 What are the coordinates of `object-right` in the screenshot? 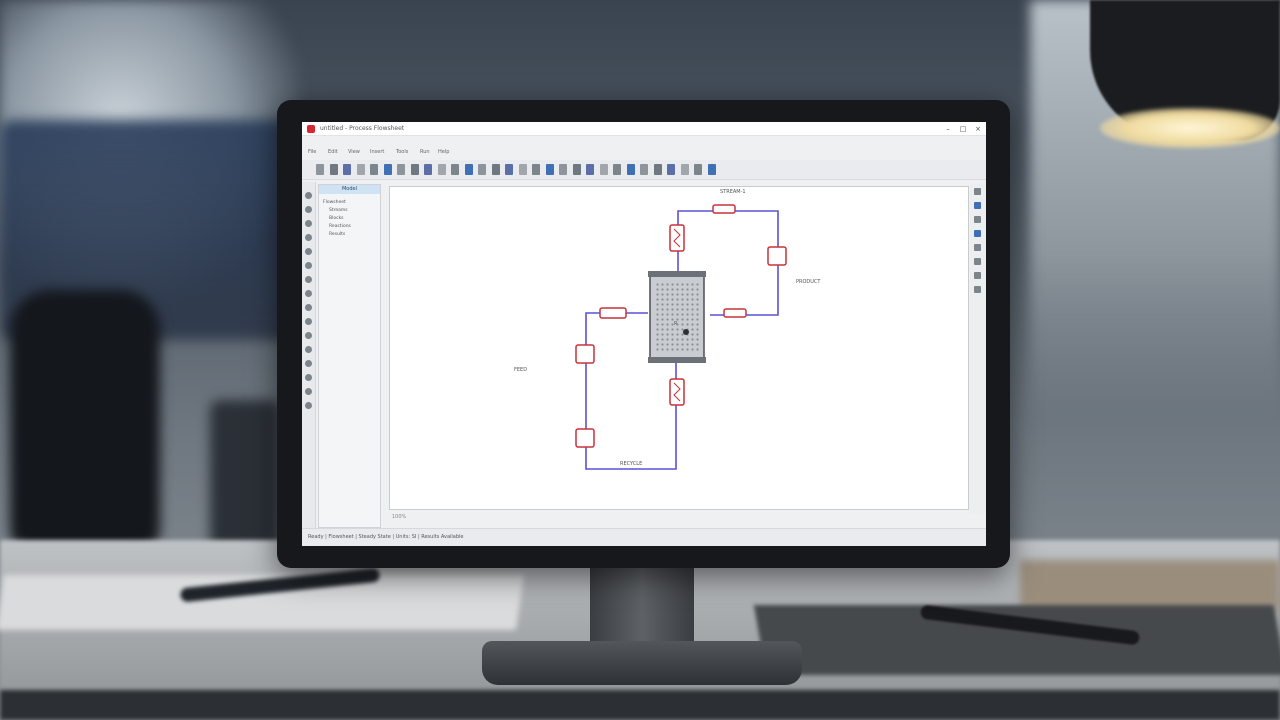 It's located at (1150, 585).